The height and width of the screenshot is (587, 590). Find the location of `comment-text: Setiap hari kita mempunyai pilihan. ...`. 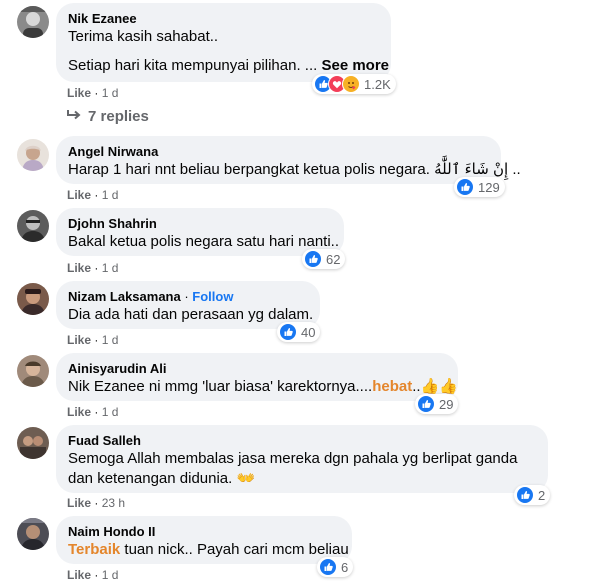

comment-text: Setiap hari kita mempunyai pilihan. ... is located at coordinates (193, 65).